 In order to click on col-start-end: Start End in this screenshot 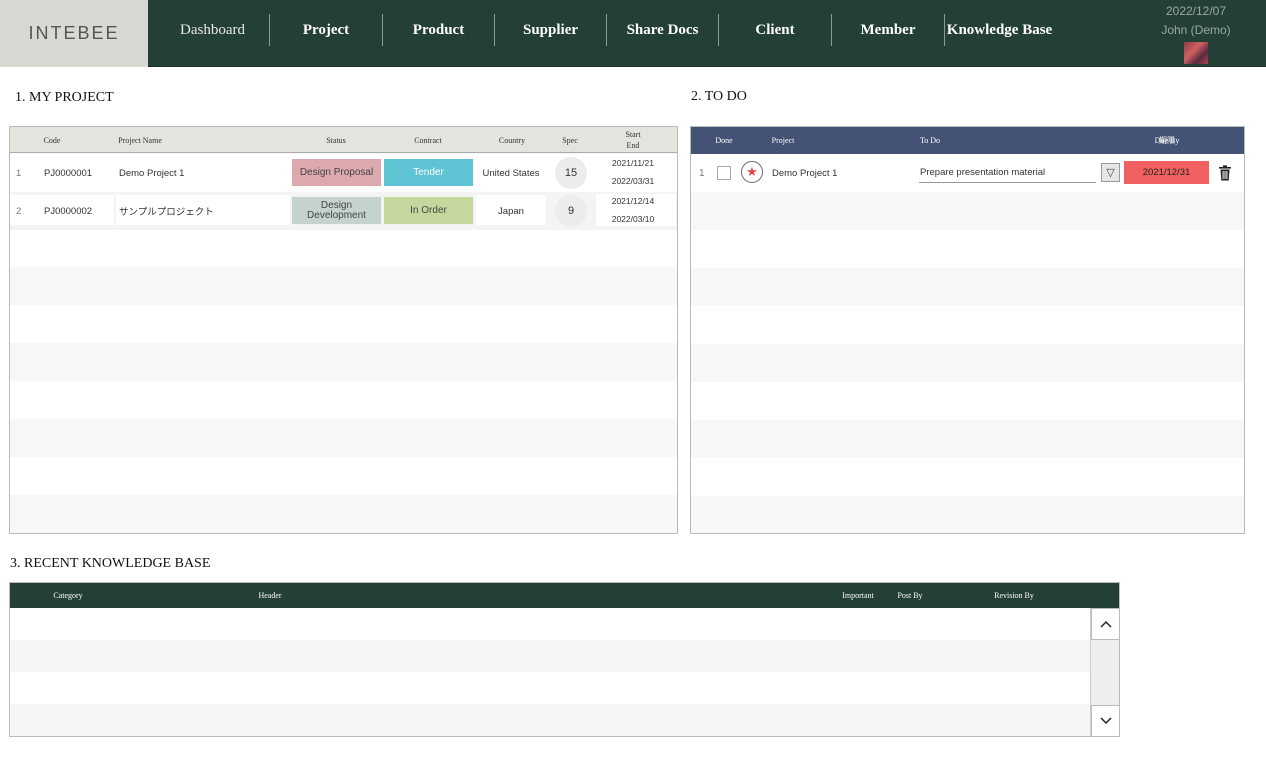, I will do `click(633, 140)`.